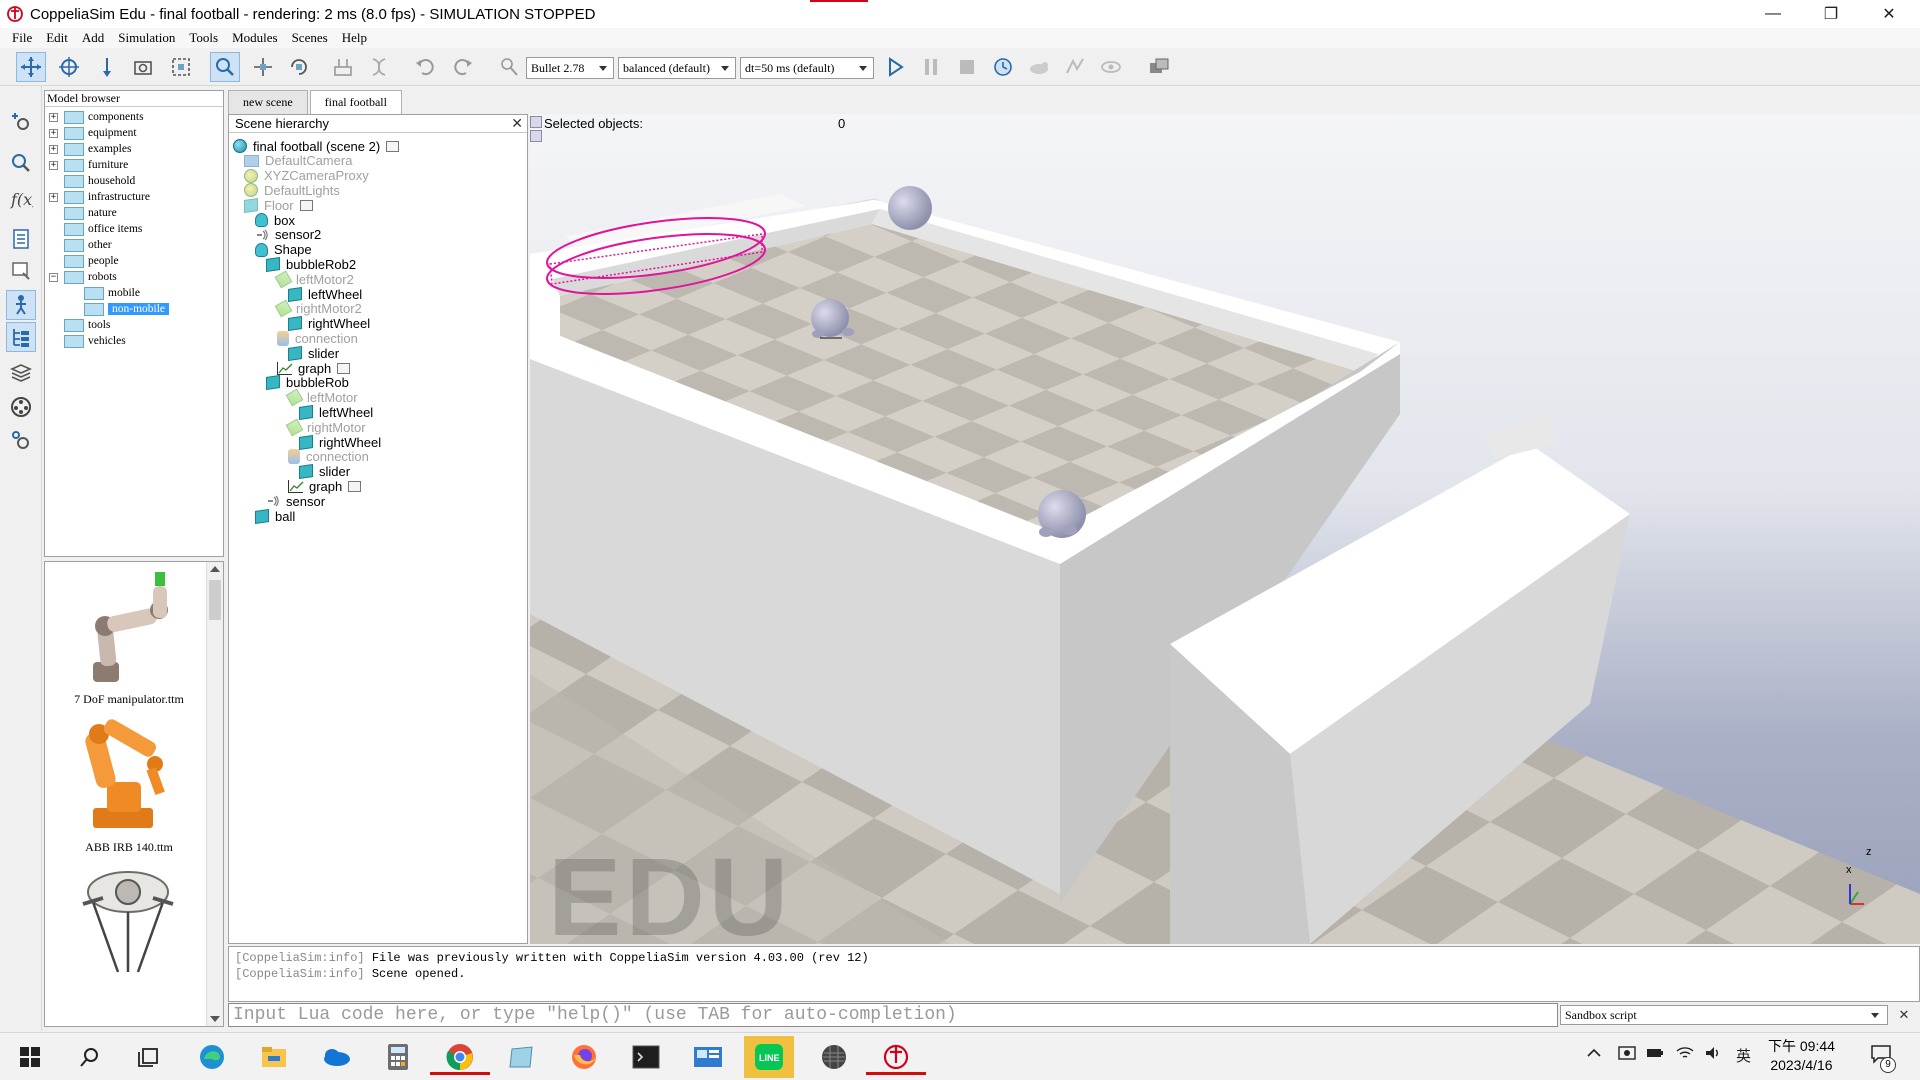  I want to click on menu-tools: Tools, so click(203, 38).